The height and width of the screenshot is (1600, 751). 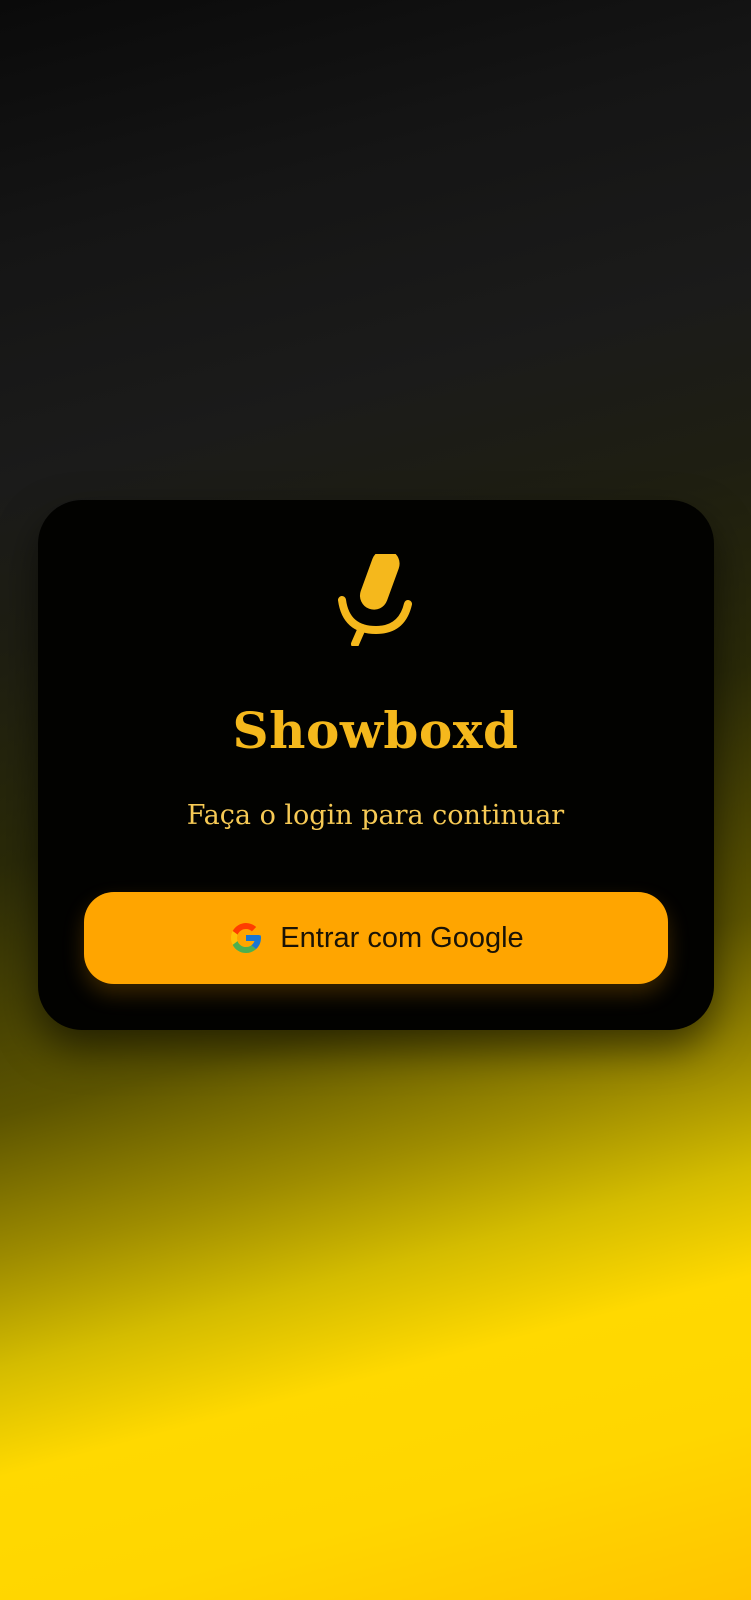 What do you see at coordinates (402, 937) in the screenshot?
I see `google-login-label: Entrar com Google` at bounding box center [402, 937].